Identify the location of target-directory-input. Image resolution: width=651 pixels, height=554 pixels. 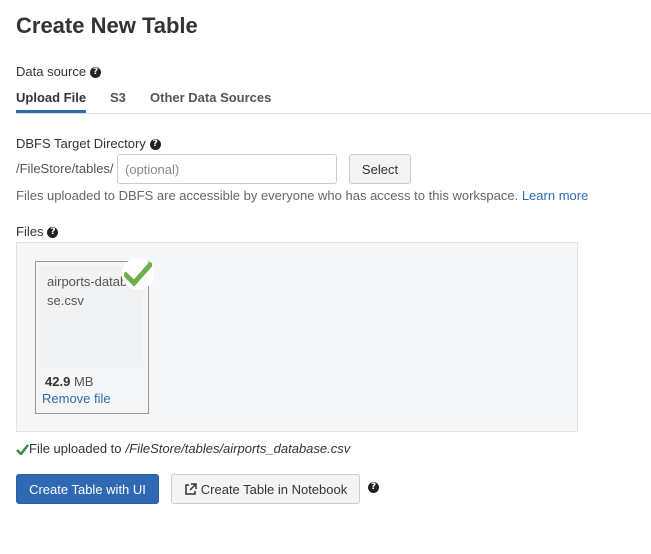
(227, 169).